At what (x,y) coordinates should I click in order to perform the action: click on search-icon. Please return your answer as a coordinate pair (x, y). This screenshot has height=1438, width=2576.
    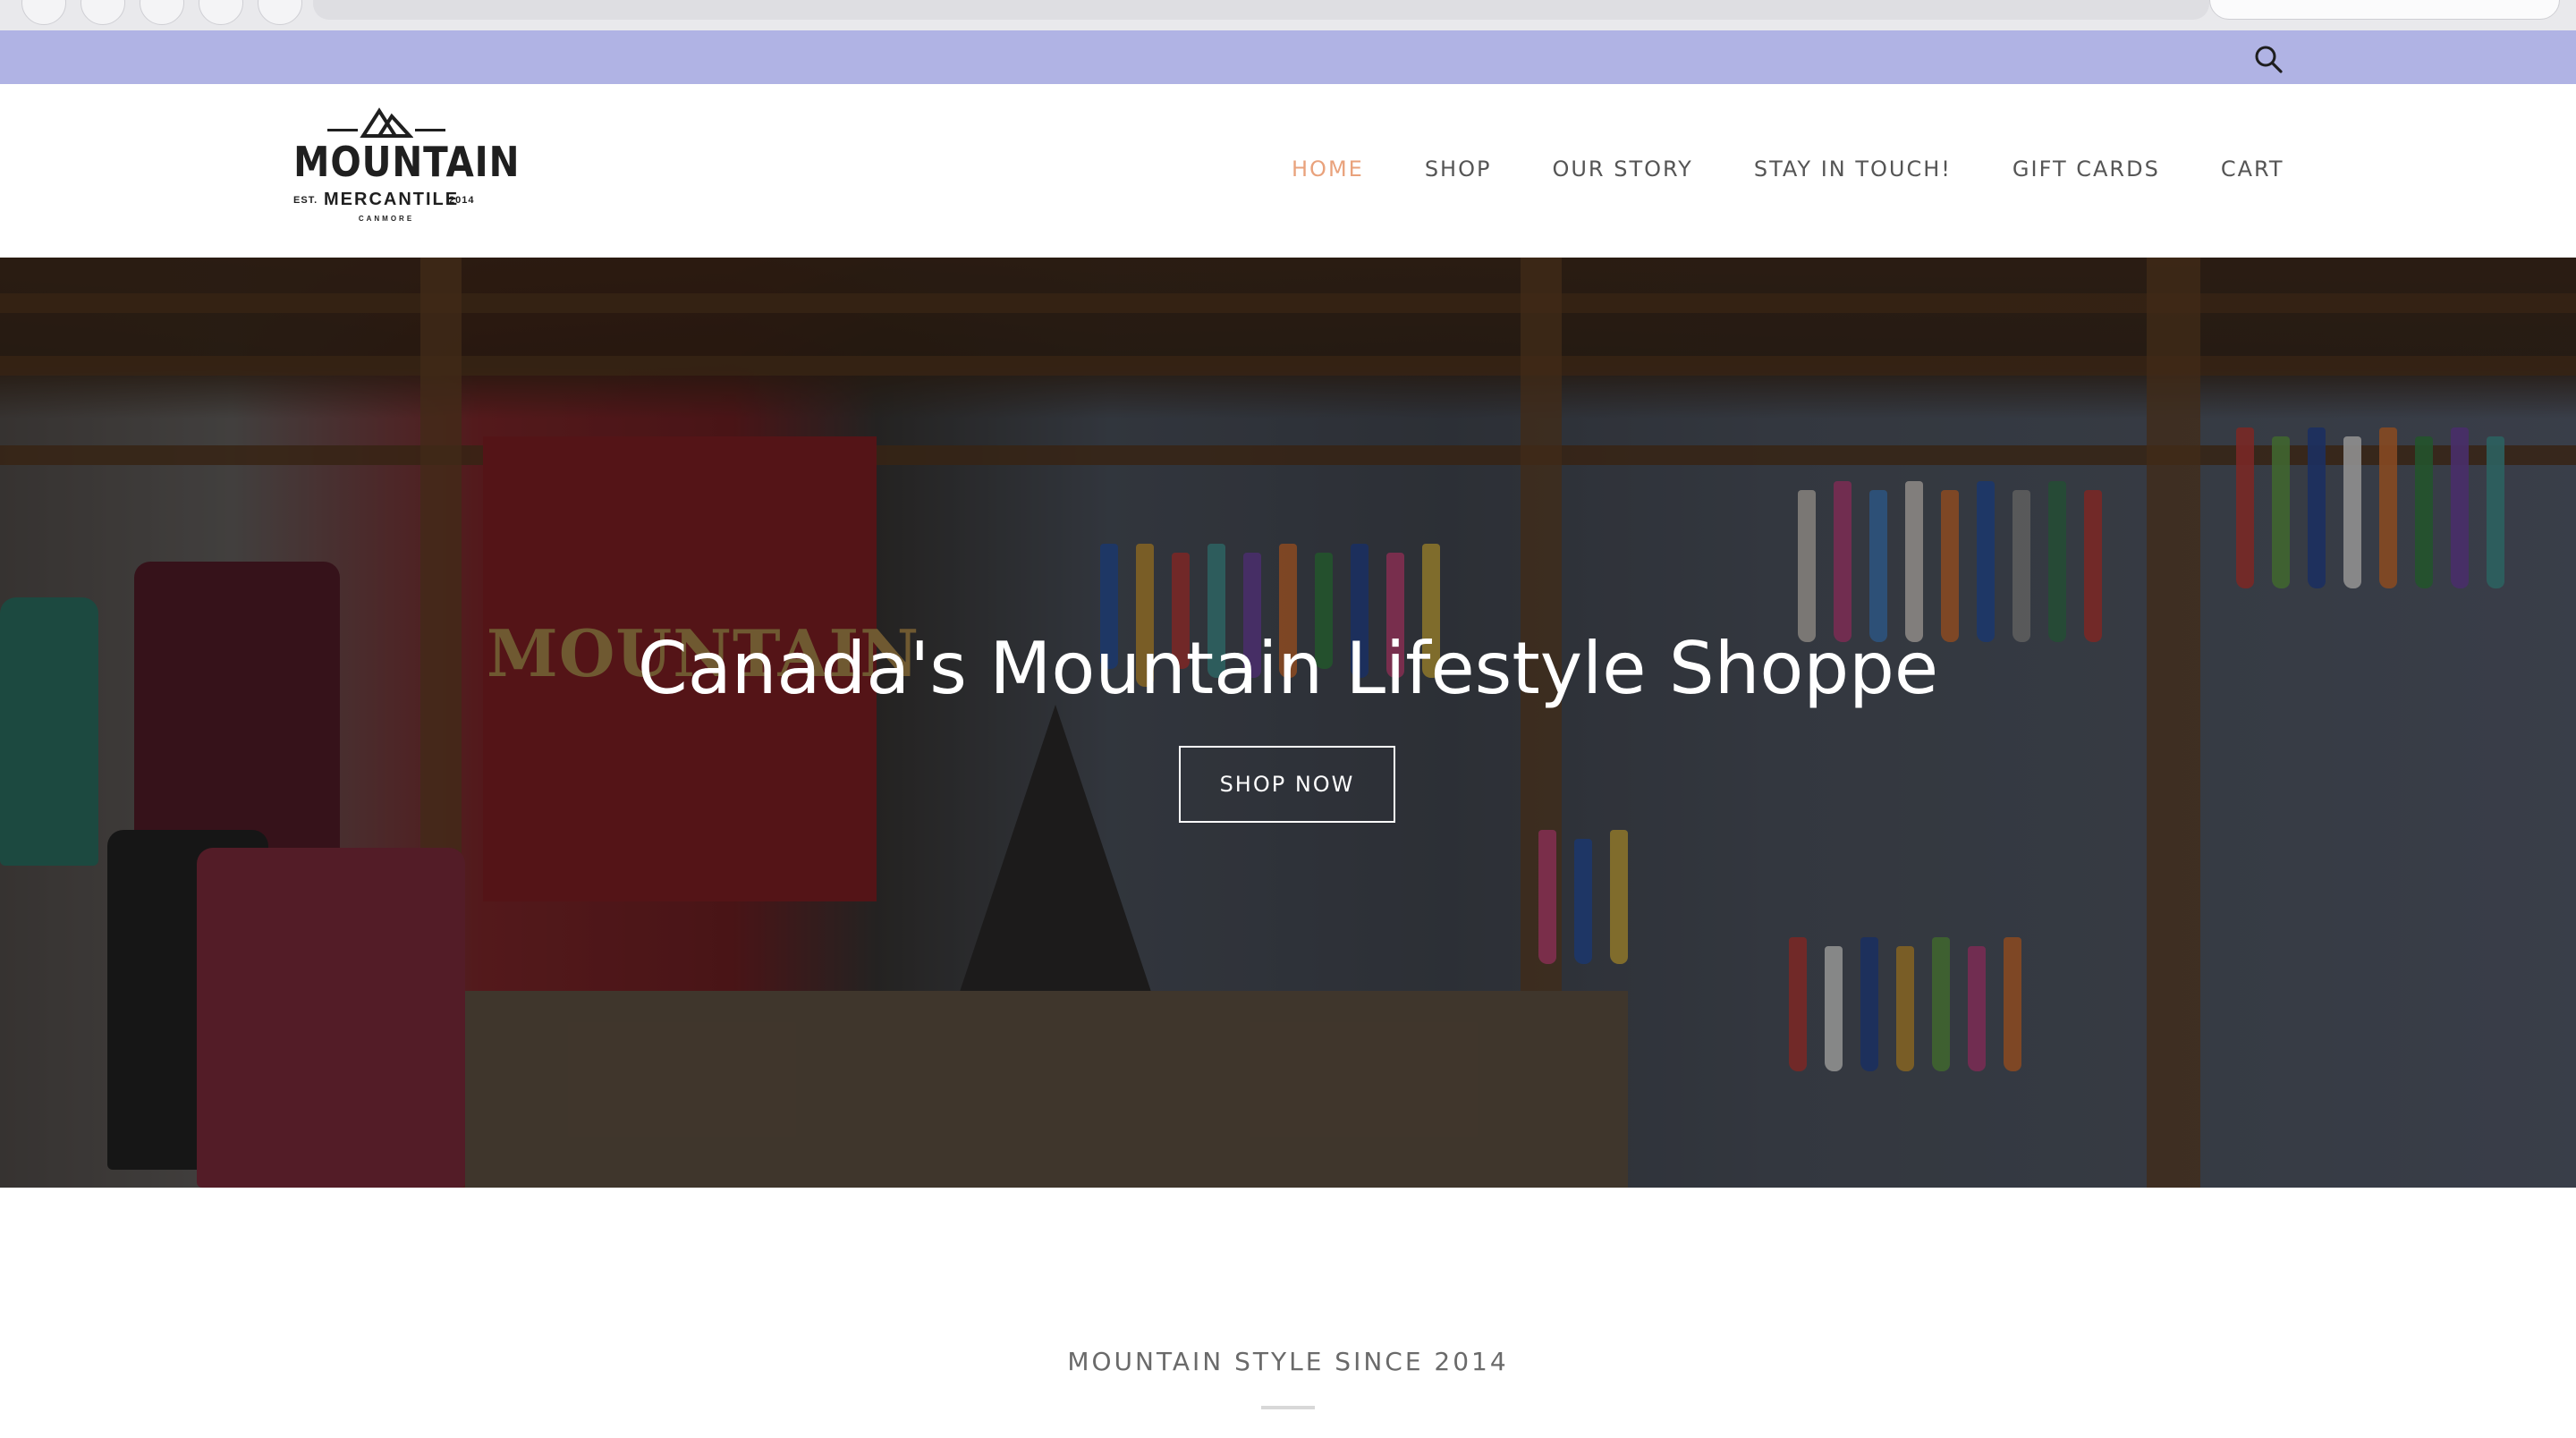
    Looking at the image, I should click on (2269, 59).